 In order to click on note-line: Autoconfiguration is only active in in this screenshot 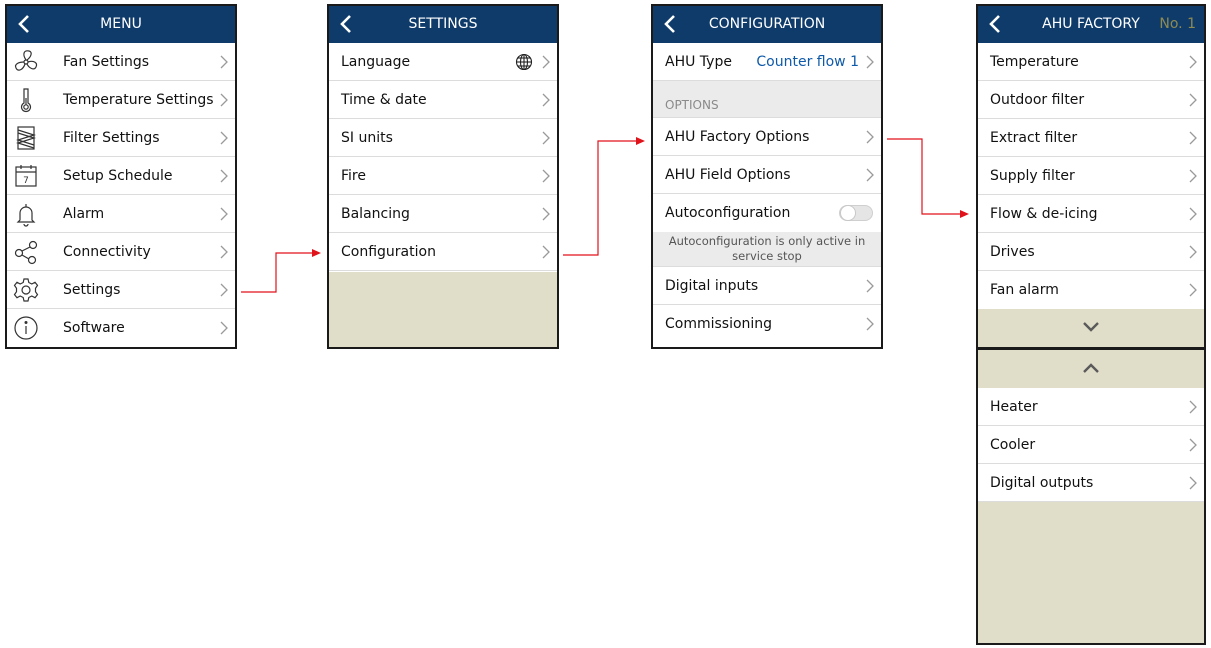, I will do `click(767, 241)`.